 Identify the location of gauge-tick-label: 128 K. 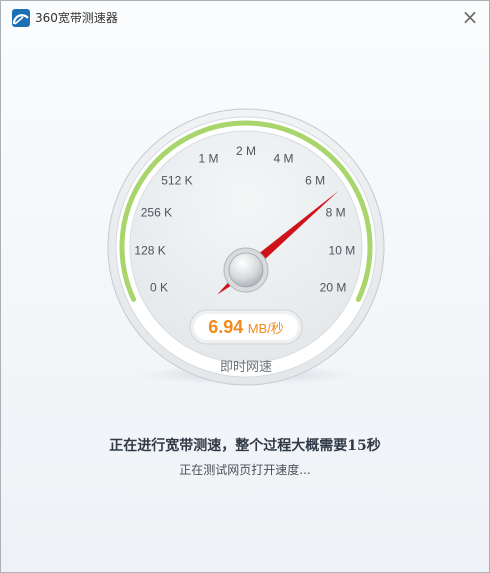
(149, 250).